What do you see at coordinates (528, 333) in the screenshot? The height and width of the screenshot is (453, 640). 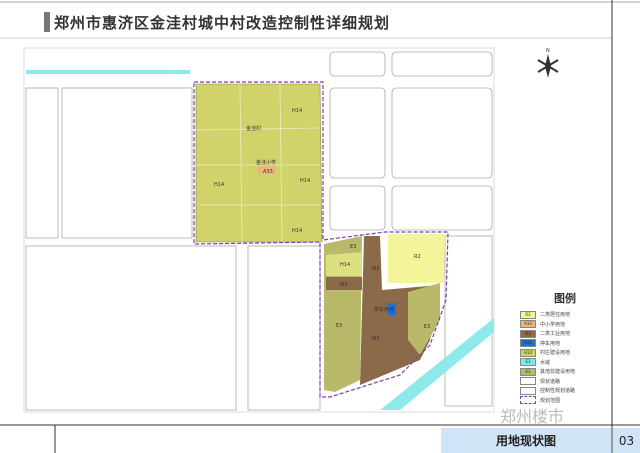 I see `legend-swatch: M2` at bounding box center [528, 333].